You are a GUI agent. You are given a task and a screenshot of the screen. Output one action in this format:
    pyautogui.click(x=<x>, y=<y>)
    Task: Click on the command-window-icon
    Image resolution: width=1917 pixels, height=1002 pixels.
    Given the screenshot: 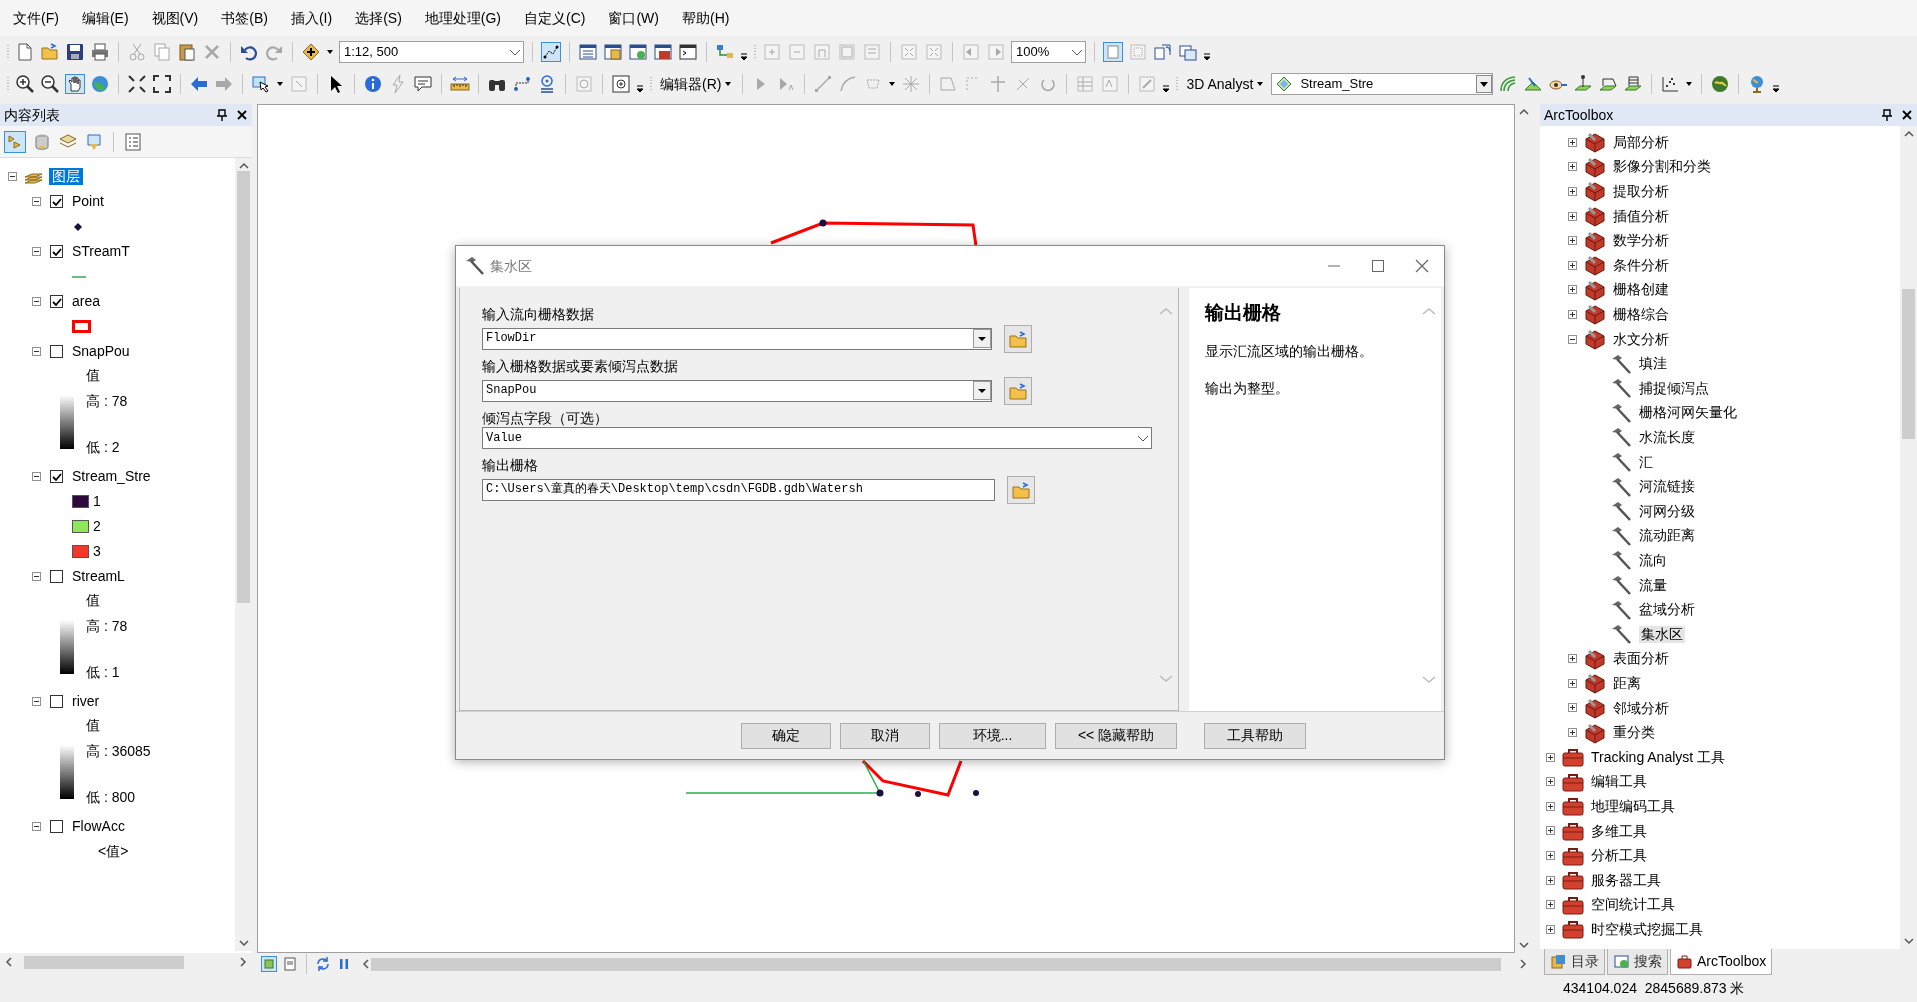 What is the action you would take?
    pyautogui.click(x=688, y=52)
    